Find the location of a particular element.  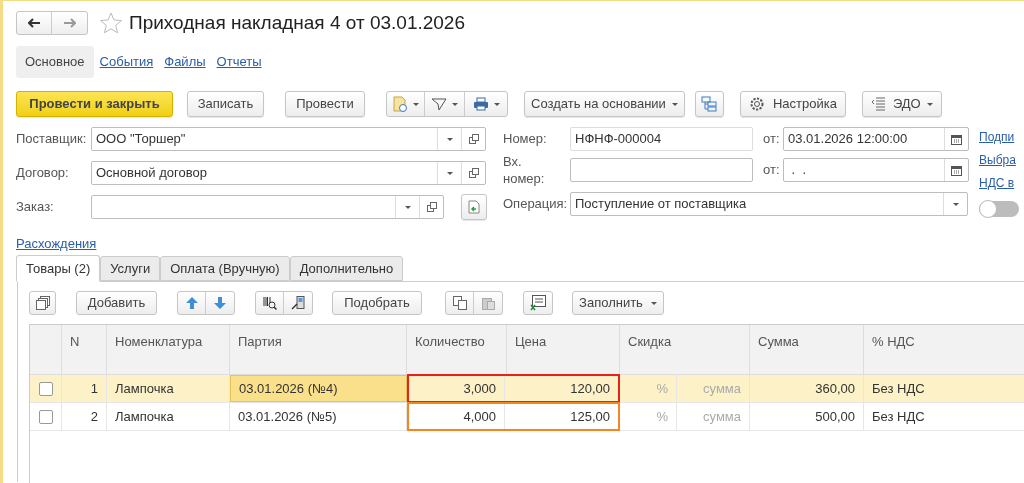

post-button: Провести is located at coordinates (325, 104).